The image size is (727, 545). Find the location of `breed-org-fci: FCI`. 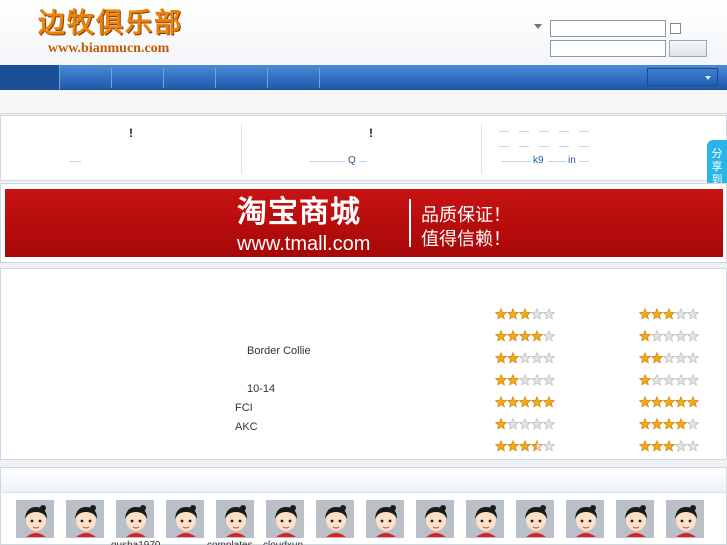

breed-org-fci: FCI is located at coordinates (244, 408).